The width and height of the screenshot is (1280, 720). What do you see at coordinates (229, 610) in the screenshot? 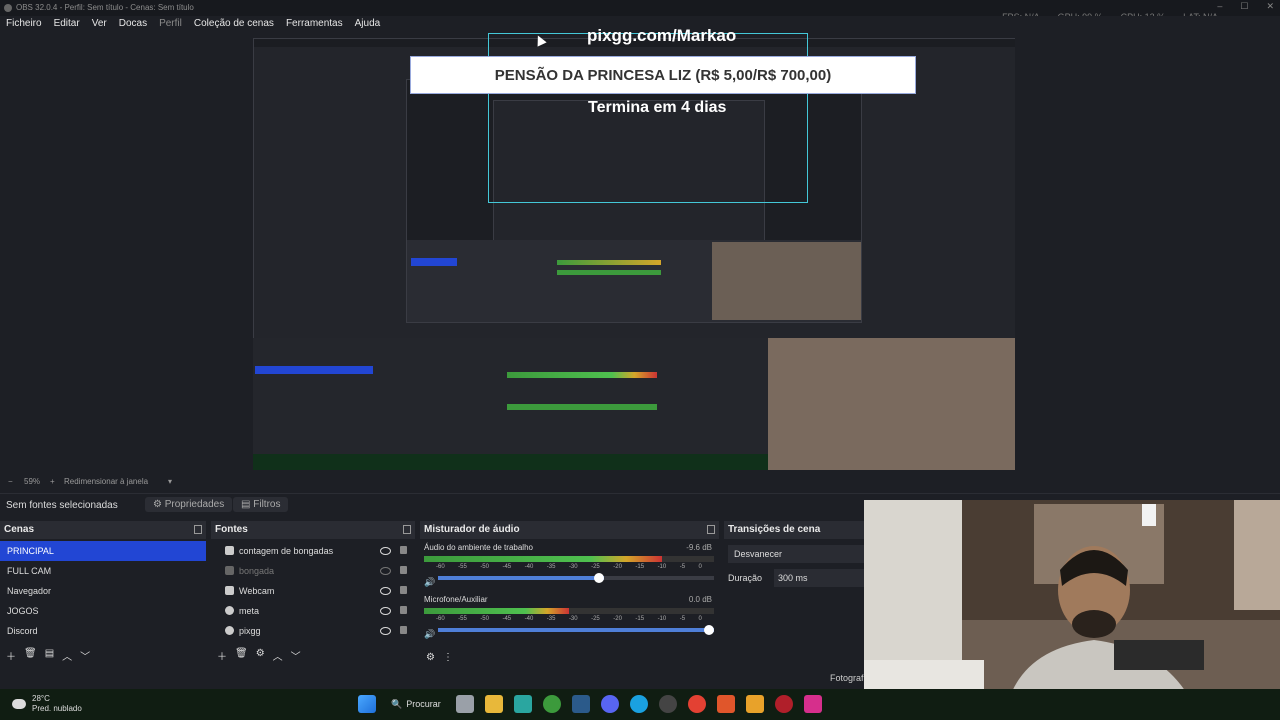
I see `browser-source-icon` at bounding box center [229, 610].